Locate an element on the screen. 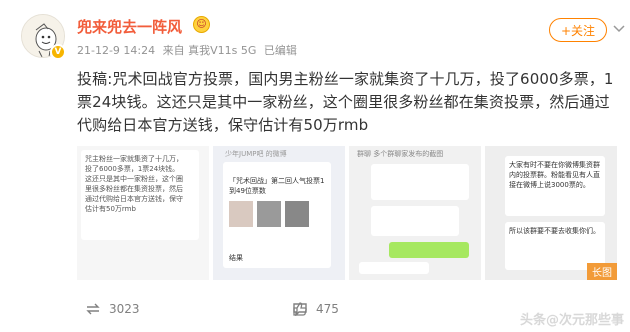 This screenshot has width=630, height=332. image-thumbnail-3: 群聊 多个群聊家发布的截图 is located at coordinates (415, 213).